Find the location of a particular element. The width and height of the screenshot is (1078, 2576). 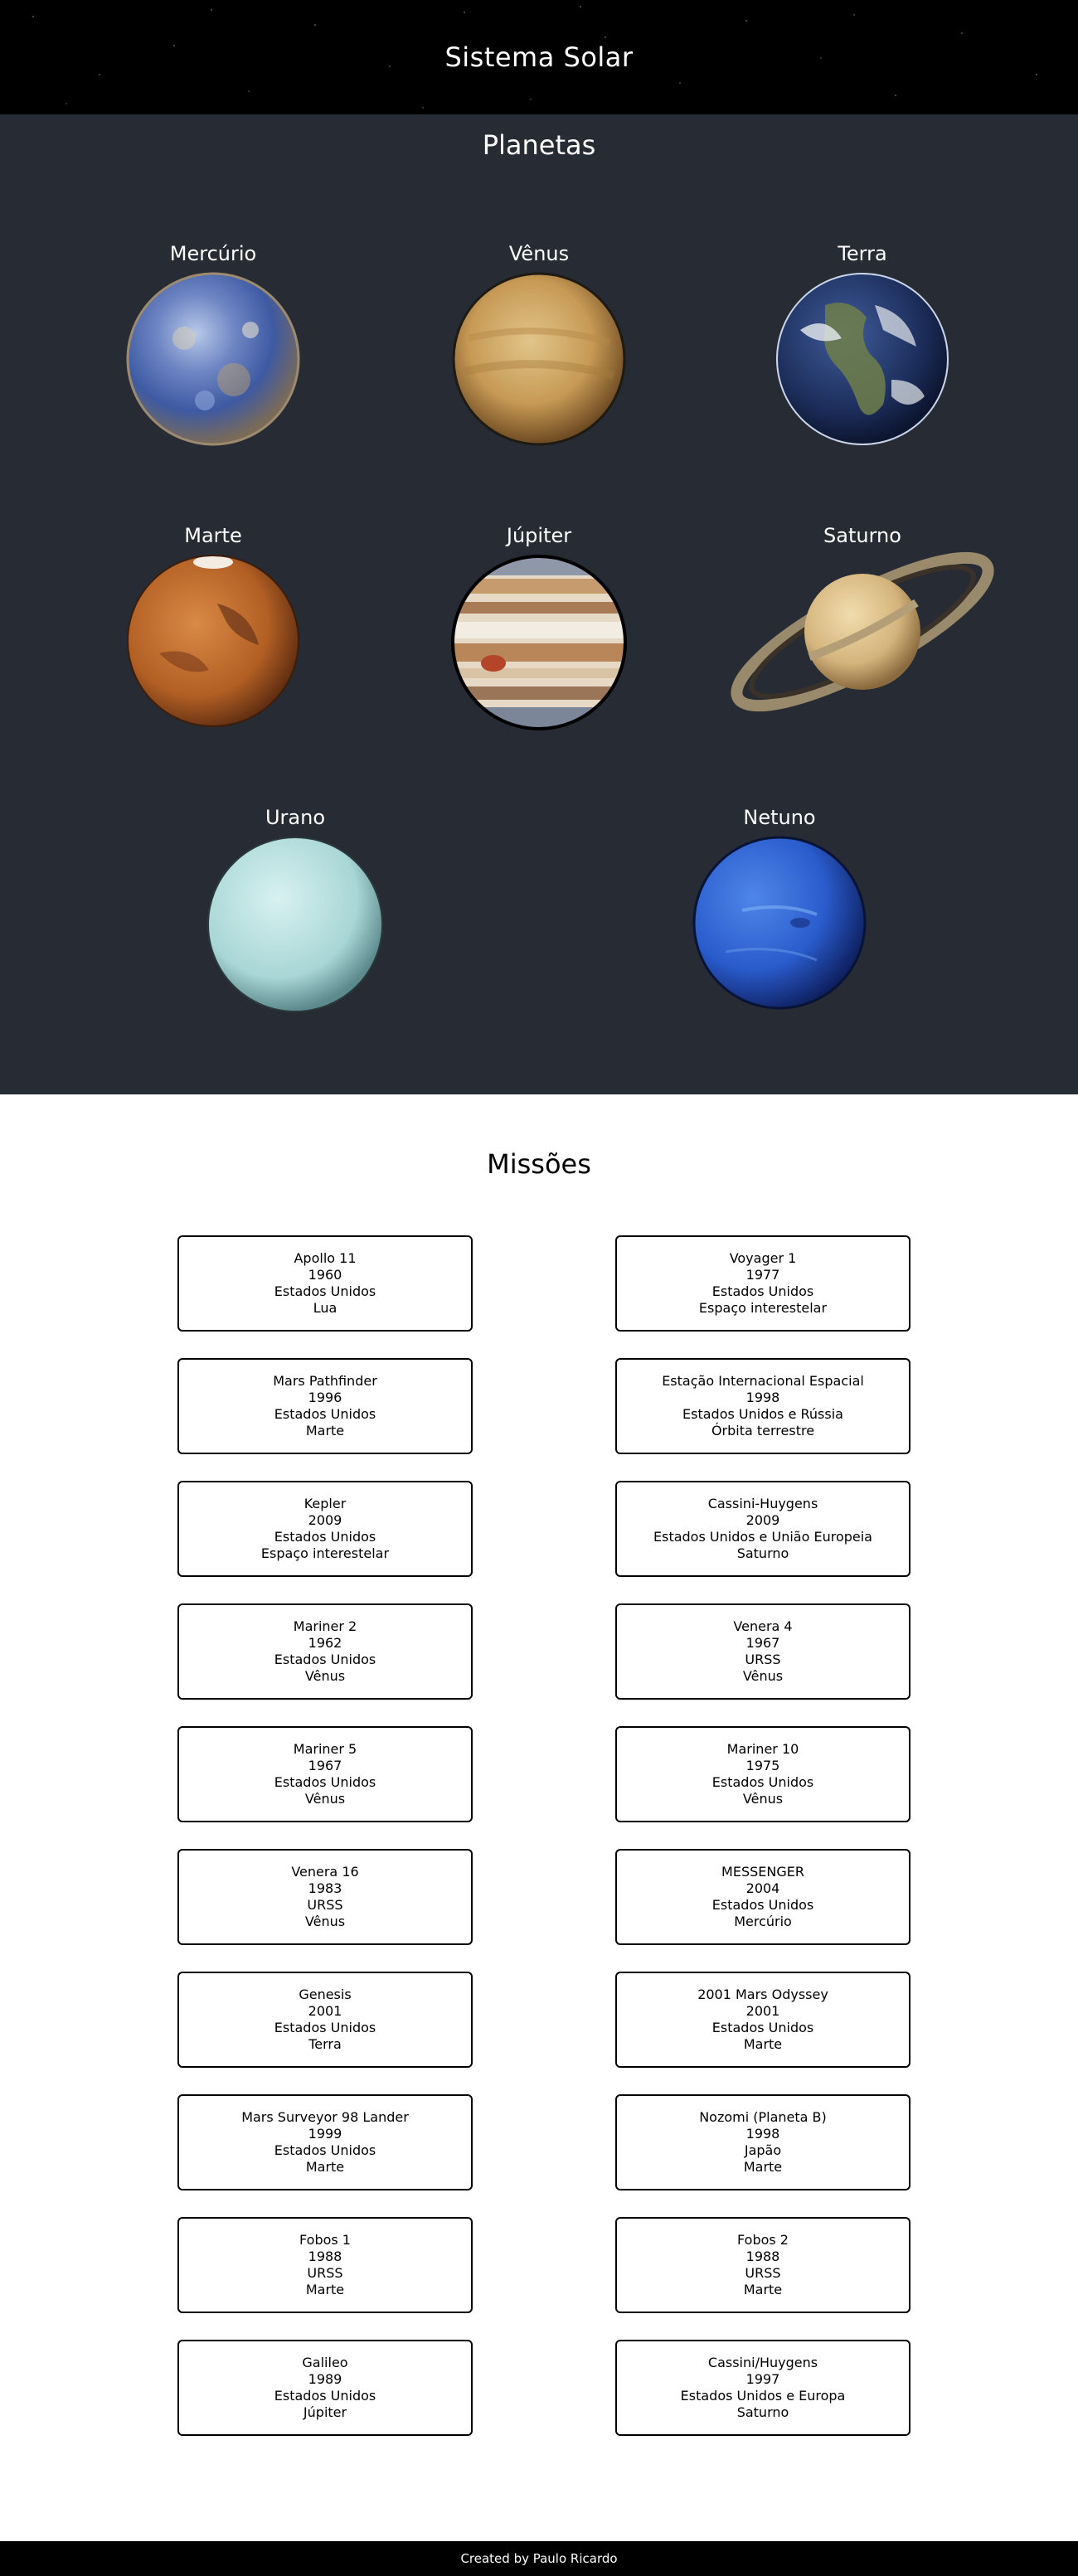

mission-year: 1999 is located at coordinates (325, 2134).